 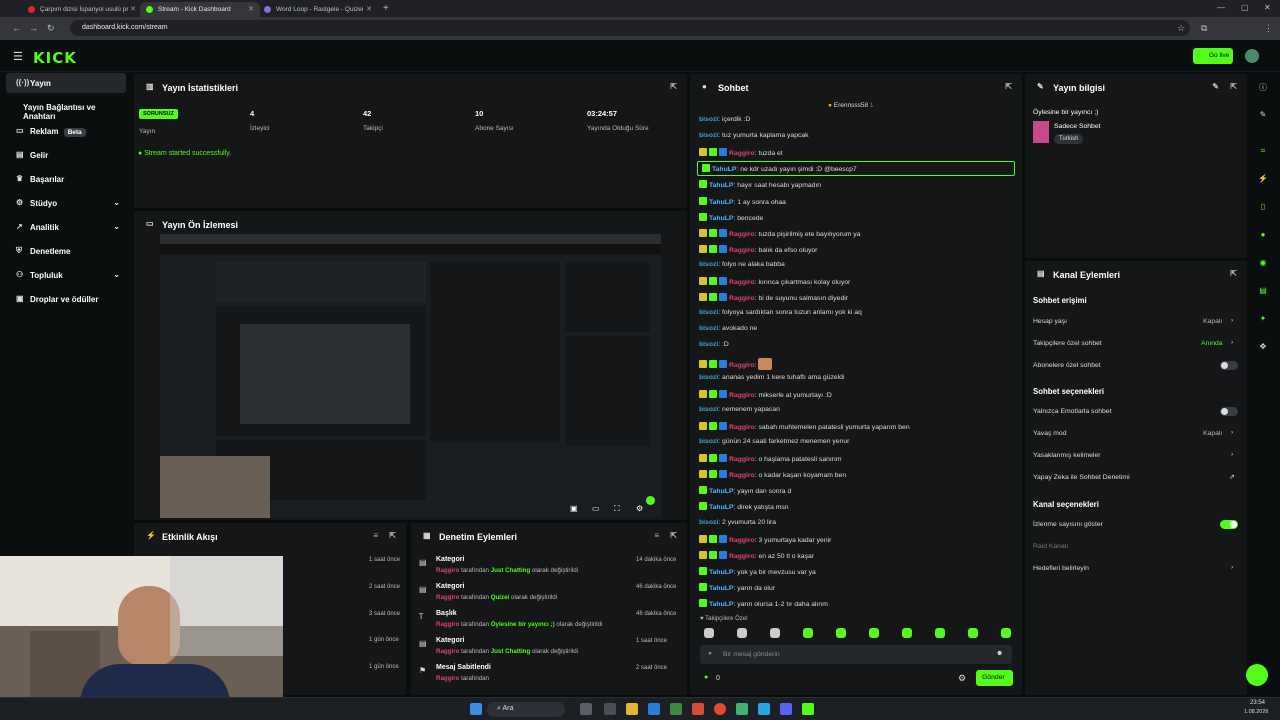 What do you see at coordinates (728, 328) in the screenshot?
I see `chat-message: bisozi: avokado ne` at bounding box center [728, 328].